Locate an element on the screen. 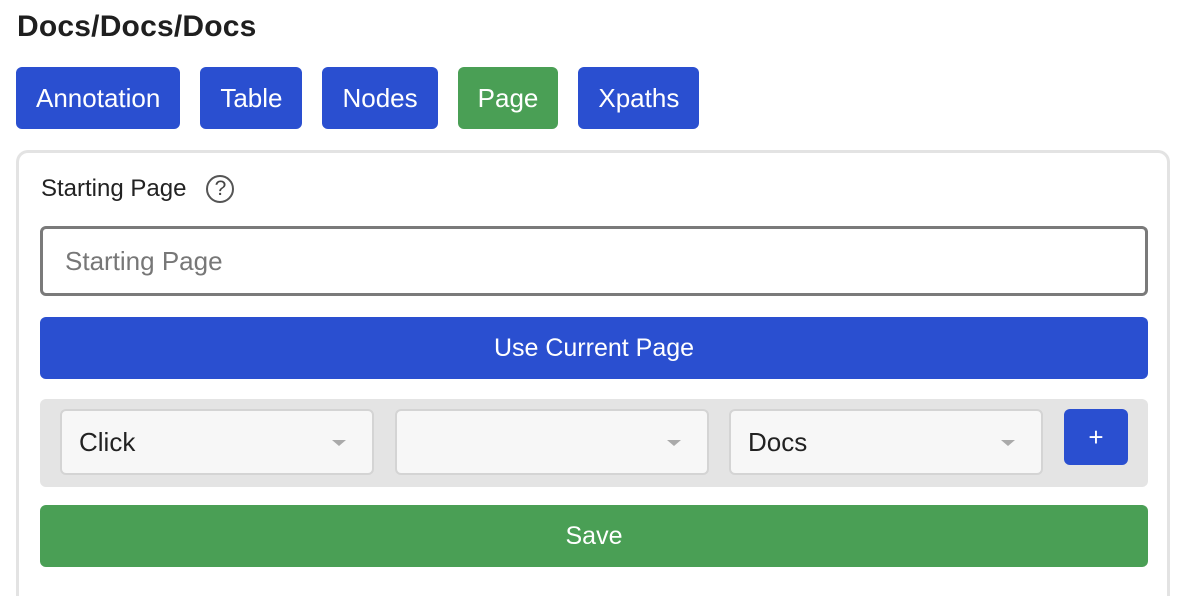 This screenshot has width=1178, height=596. action-type-select: Click is located at coordinates (217, 442).